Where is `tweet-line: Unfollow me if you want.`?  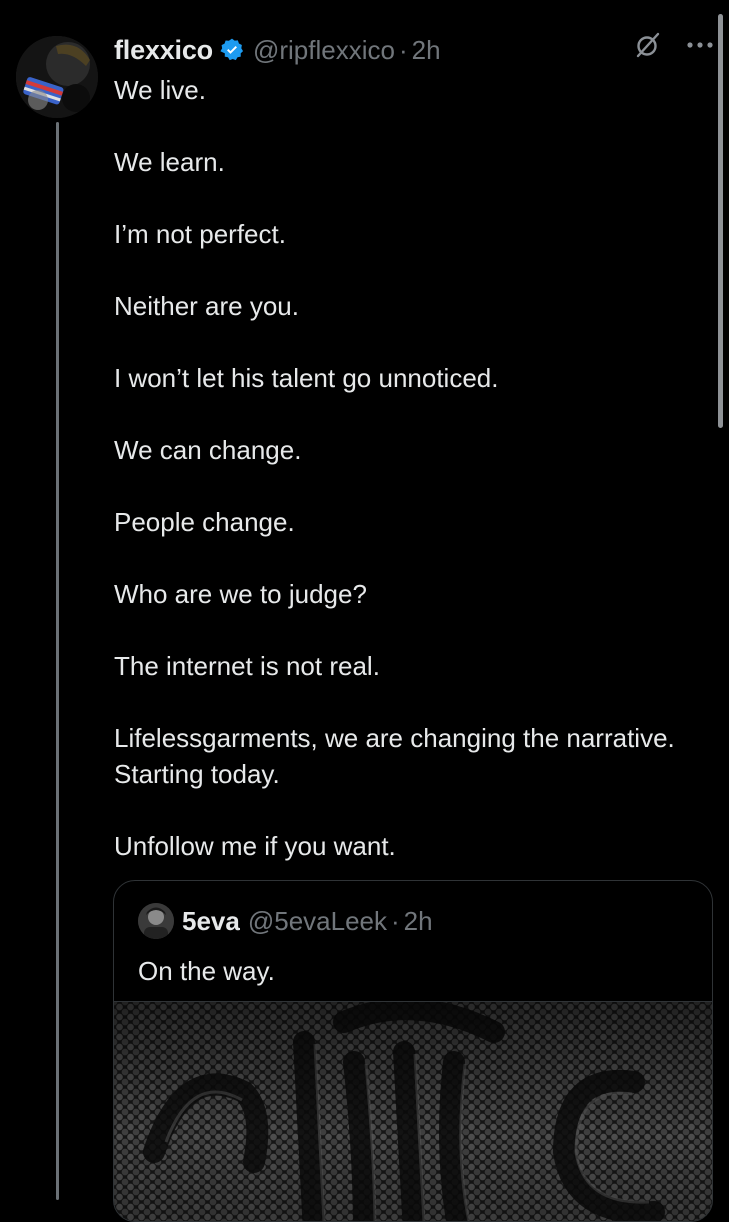 tweet-line: Unfollow me if you want. is located at coordinates (255, 846).